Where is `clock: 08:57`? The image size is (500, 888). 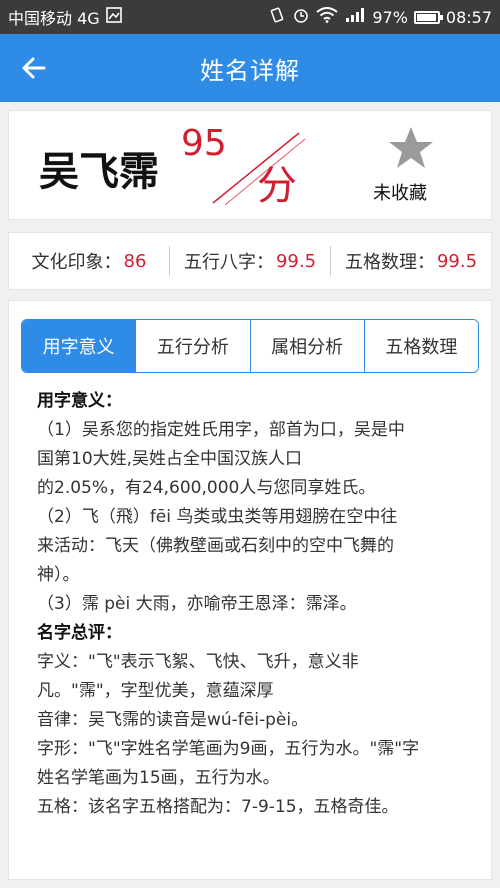
clock: 08:57 is located at coordinates (468, 17).